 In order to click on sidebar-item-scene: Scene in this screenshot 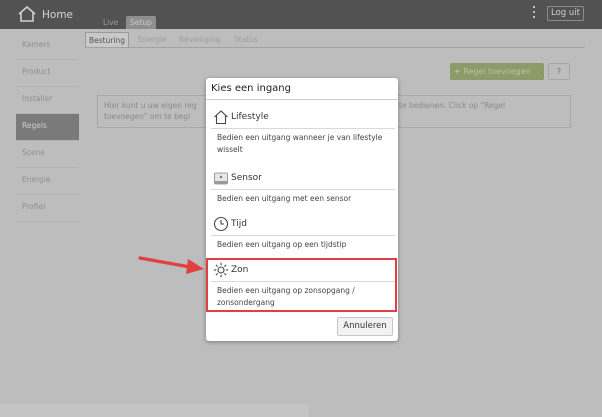, I will do `click(47, 154)`.